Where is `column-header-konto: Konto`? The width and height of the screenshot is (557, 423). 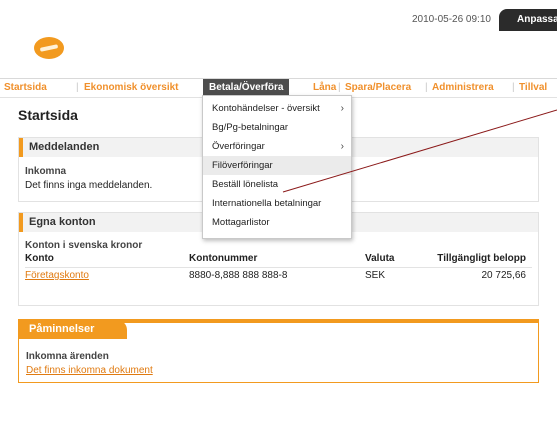
column-header-konto: Konto is located at coordinates (39, 258).